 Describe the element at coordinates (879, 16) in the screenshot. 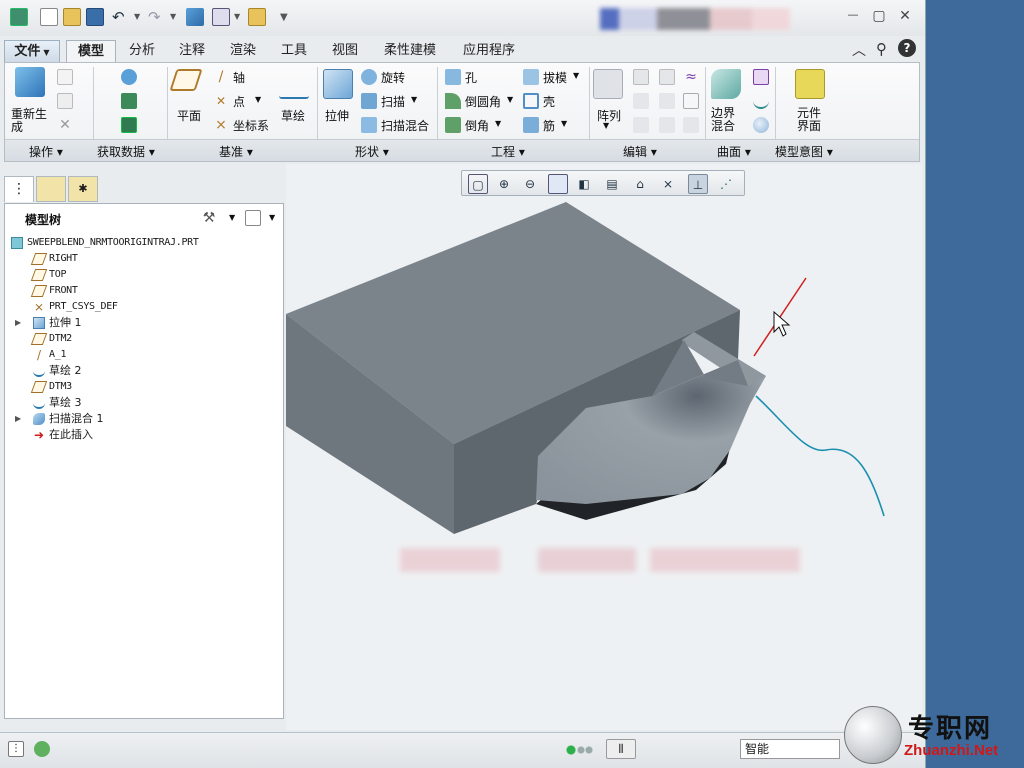

I see `restore-button: ▢` at that location.